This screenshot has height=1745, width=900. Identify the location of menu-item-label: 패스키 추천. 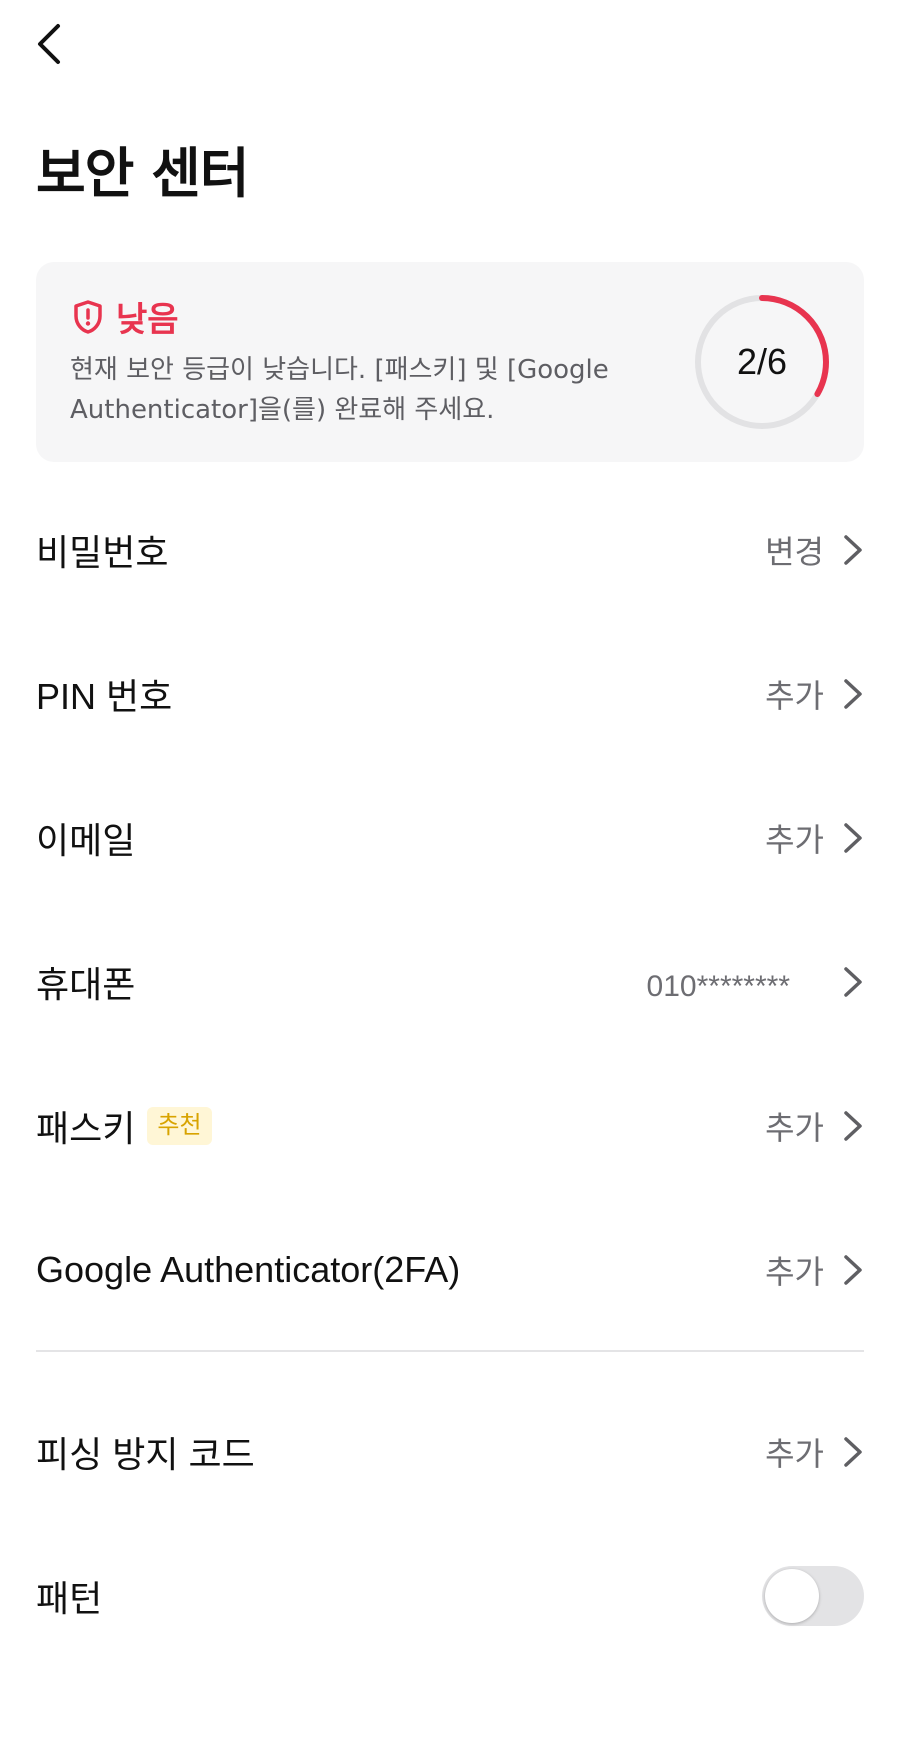
(124, 1126).